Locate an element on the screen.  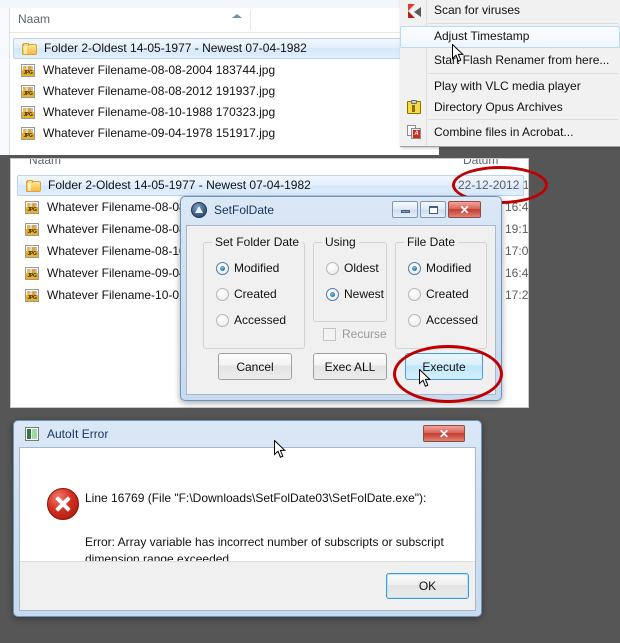
context-menu-item-label: Adjust Timestamp is located at coordinates (482, 36).